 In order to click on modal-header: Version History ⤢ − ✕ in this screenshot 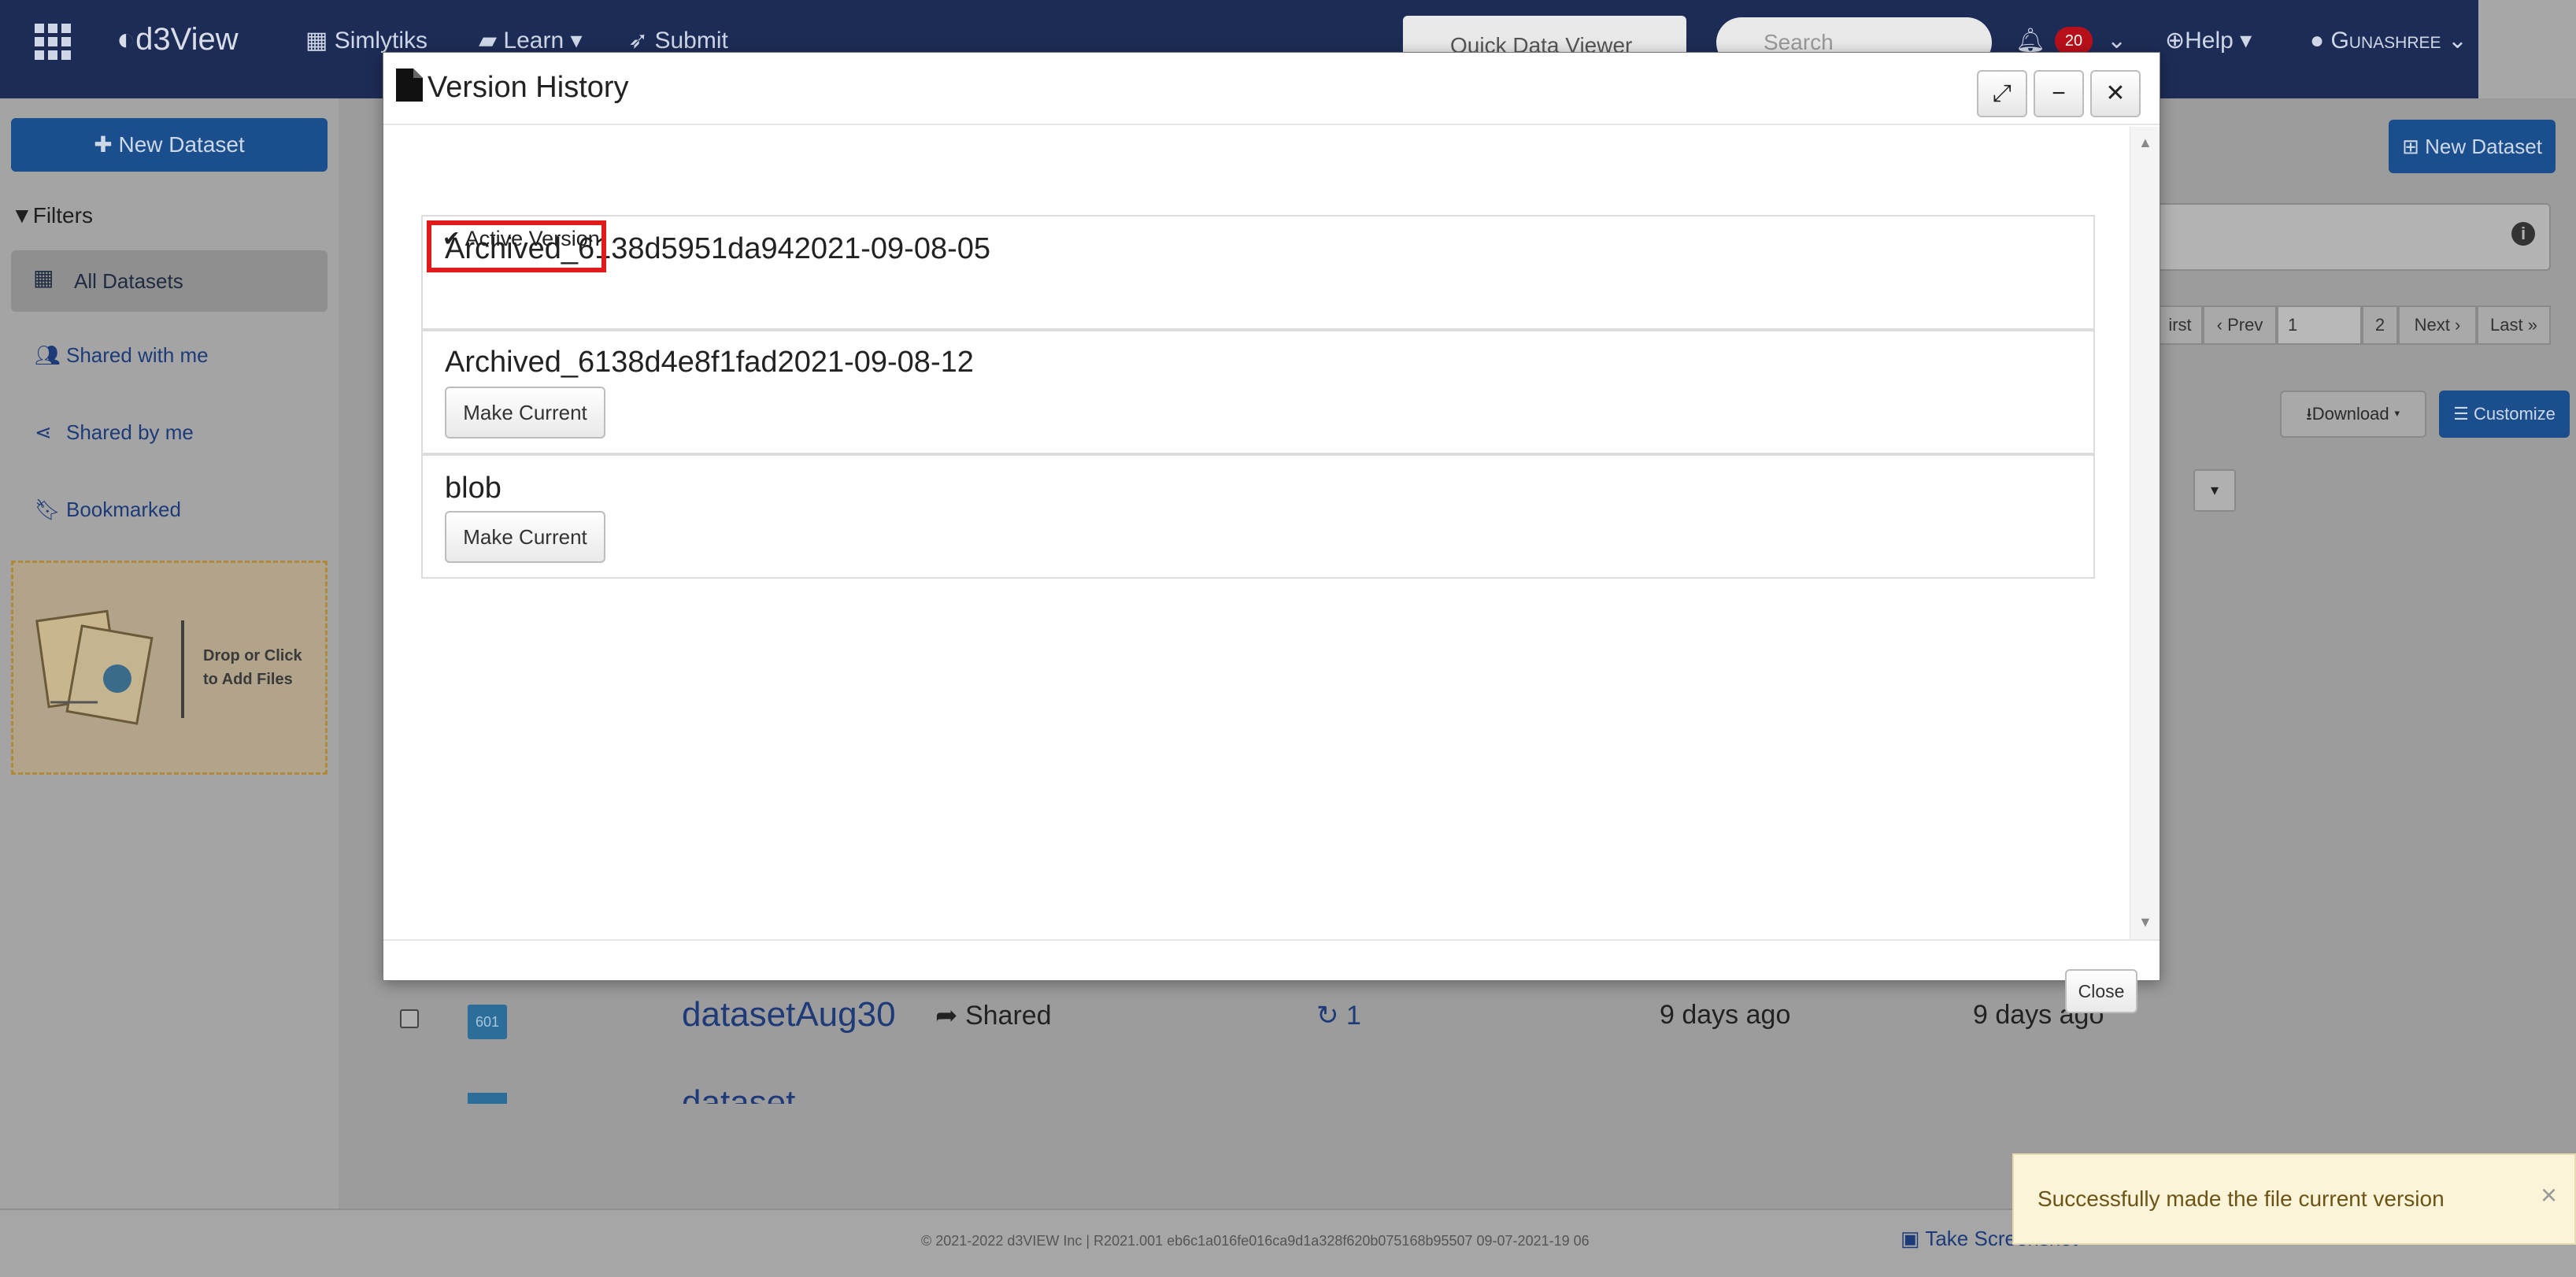, I will do `click(1271, 89)`.